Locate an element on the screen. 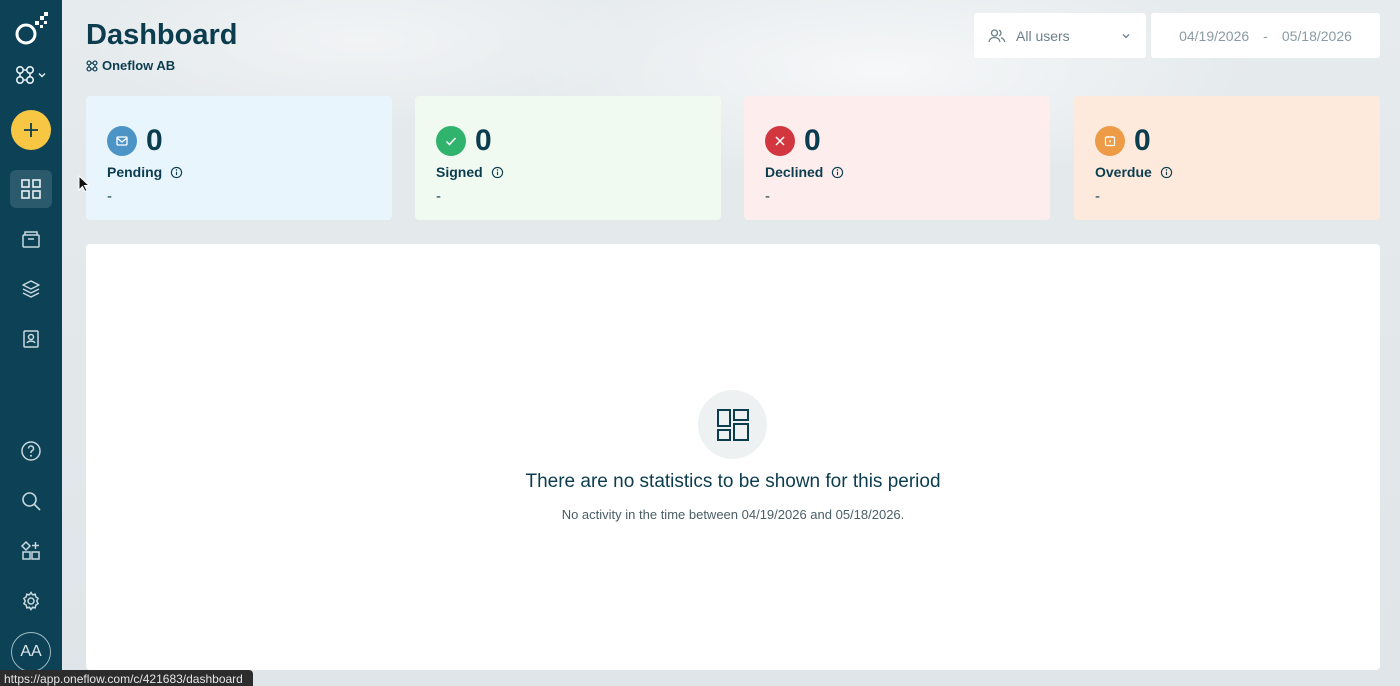  sidebar-item-marketplace is located at coordinates (31, 551).